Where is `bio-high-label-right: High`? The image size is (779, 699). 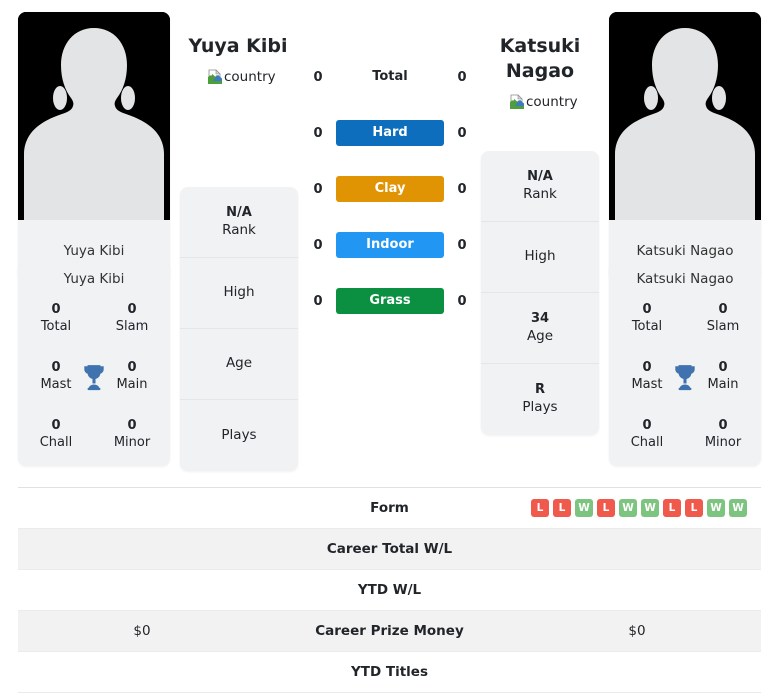
bio-high-label-right: High is located at coordinates (540, 256).